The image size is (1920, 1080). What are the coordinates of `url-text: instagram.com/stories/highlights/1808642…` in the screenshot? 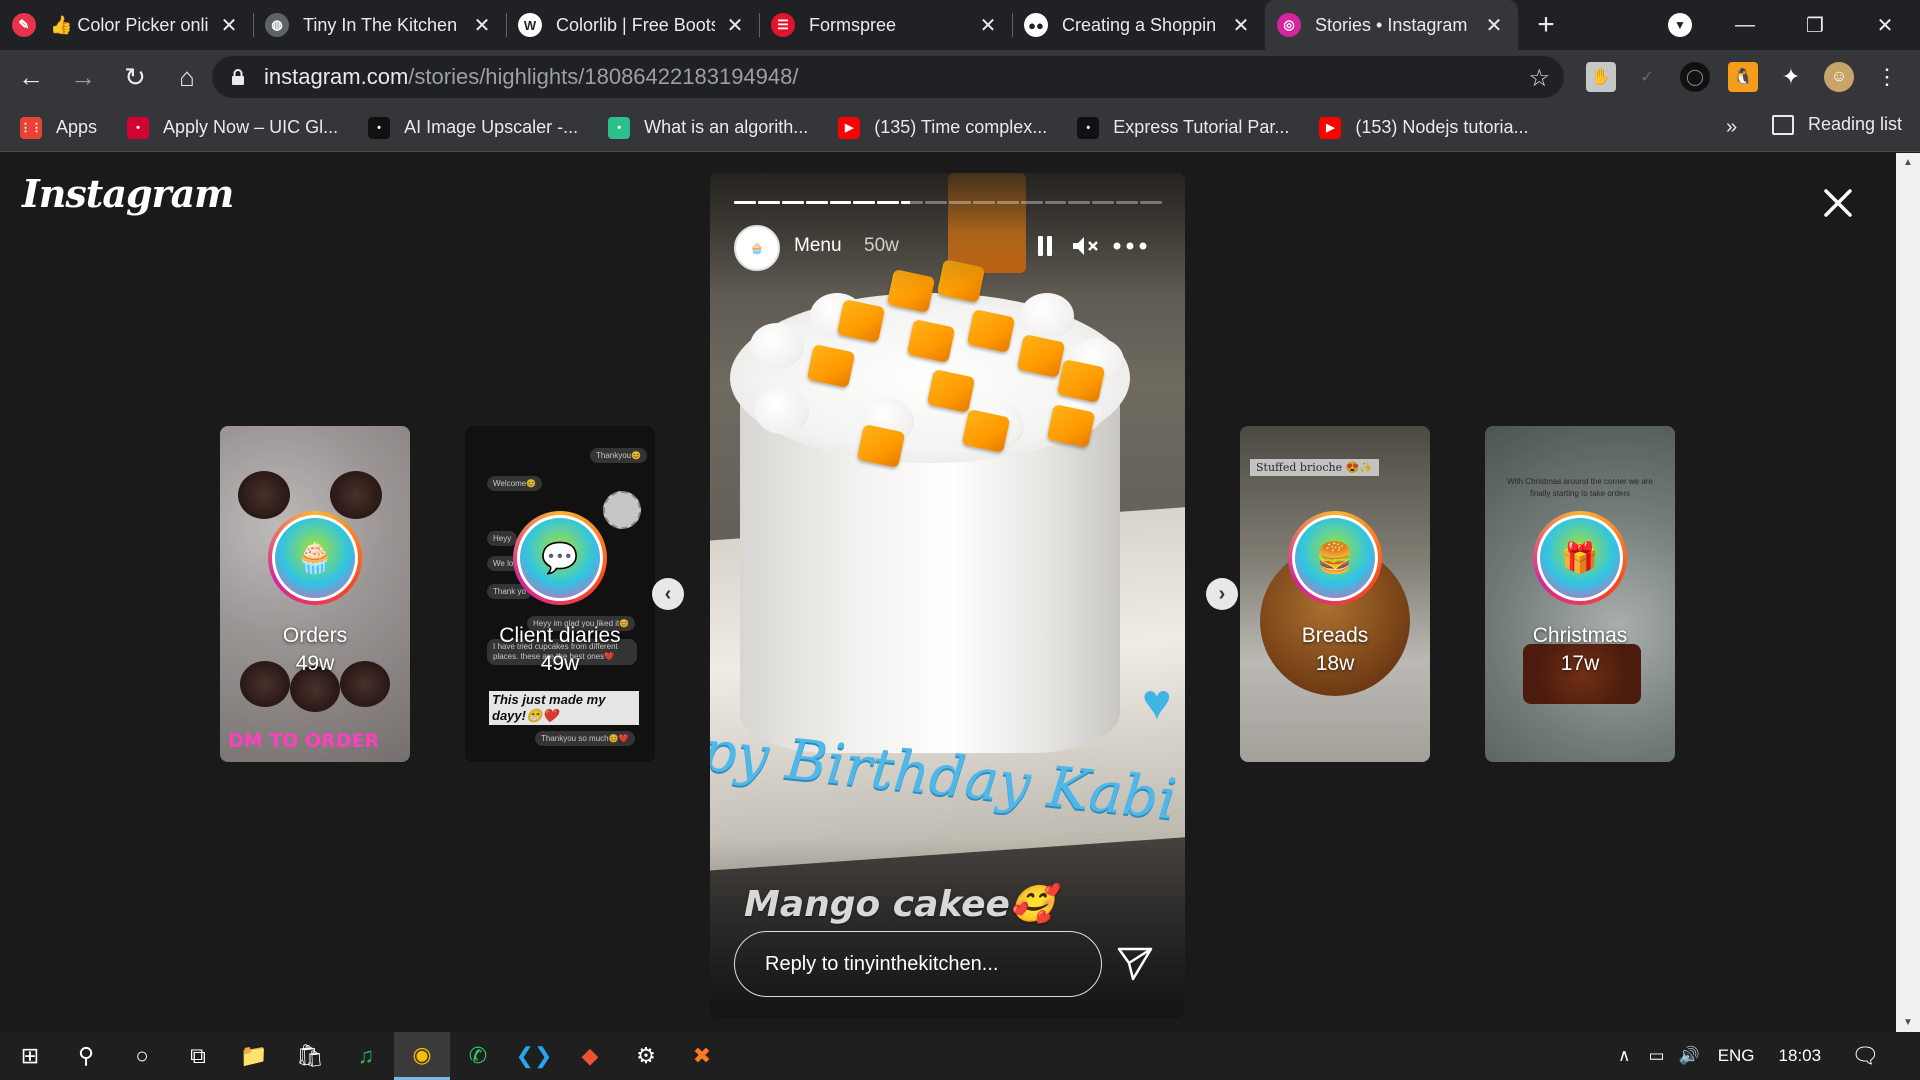 It's located at (531, 77).